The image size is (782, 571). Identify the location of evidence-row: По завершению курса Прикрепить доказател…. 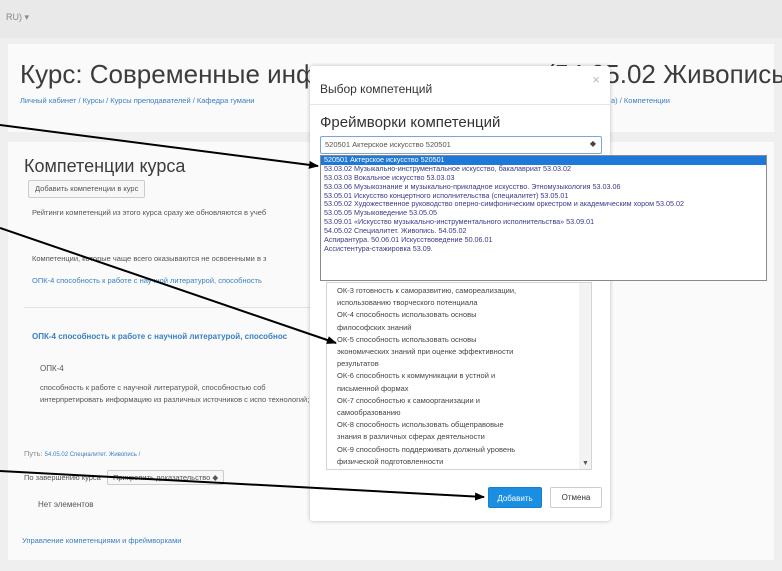
(124, 477).